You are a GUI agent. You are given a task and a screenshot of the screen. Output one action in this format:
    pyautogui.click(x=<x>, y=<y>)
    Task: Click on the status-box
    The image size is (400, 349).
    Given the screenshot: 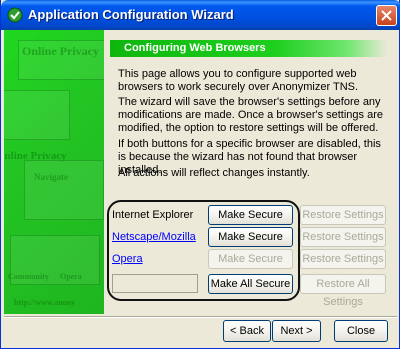 What is the action you would take?
    pyautogui.click(x=155, y=283)
    